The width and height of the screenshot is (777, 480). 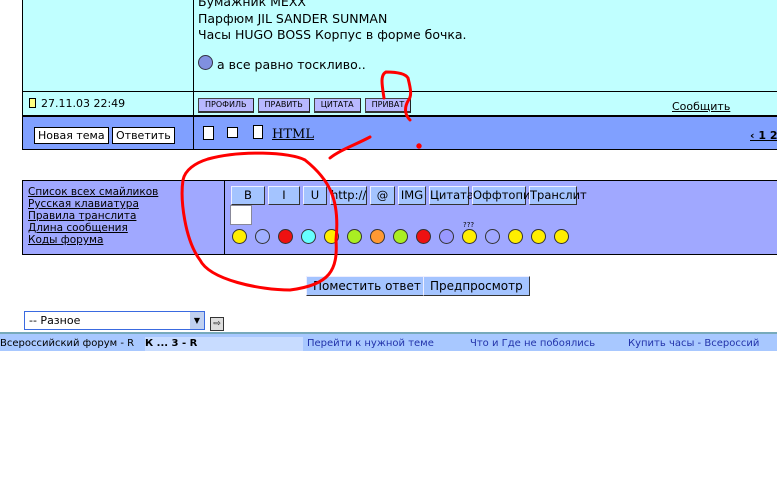 What do you see at coordinates (301, 181) in the screenshot?
I see `red-annotation-scribbles` at bounding box center [301, 181].